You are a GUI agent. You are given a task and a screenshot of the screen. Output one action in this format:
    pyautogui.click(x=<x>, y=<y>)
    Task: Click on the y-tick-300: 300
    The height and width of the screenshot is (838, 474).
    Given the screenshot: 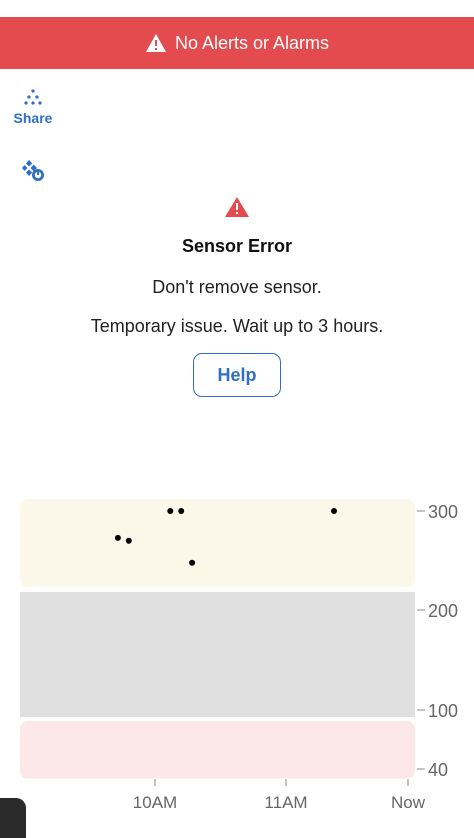 What is the action you would take?
    pyautogui.click(x=437, y=512)
    